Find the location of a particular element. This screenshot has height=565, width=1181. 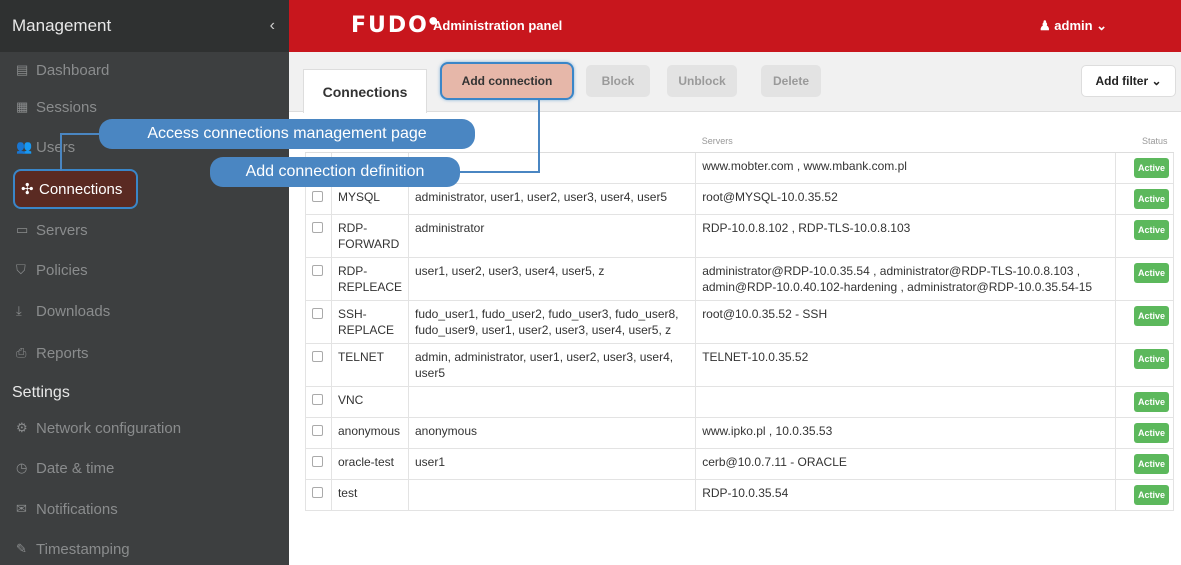

settings-section-title: Settings is located at coordinates (41, 392).